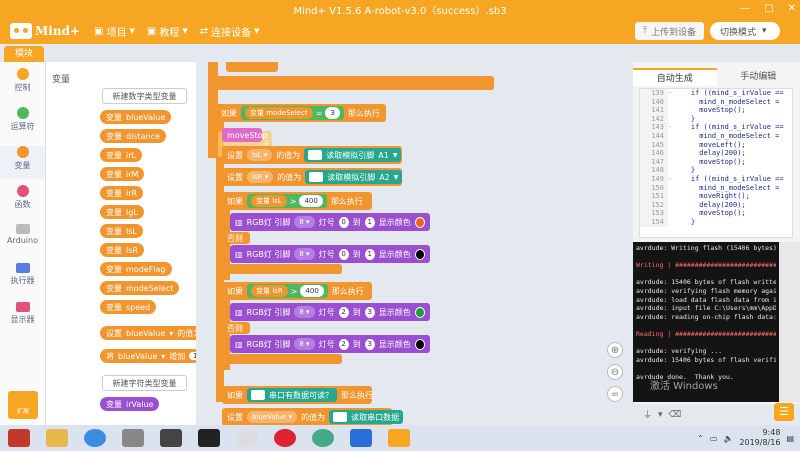  I want to click on if-lsr-block: 如果 变量 lsR > 400 那么执行, so click(297, 291).